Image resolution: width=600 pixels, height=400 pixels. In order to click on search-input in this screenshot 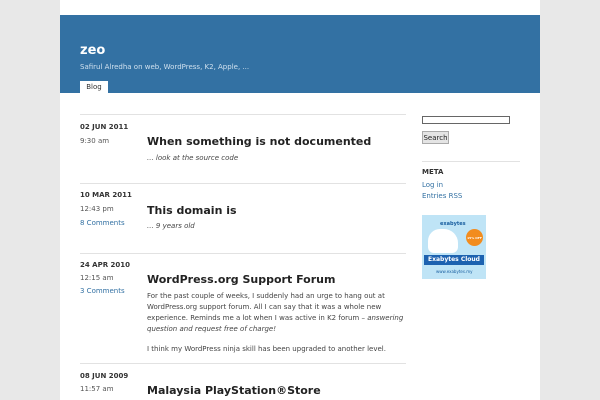, I will do `click(466, 120)`.